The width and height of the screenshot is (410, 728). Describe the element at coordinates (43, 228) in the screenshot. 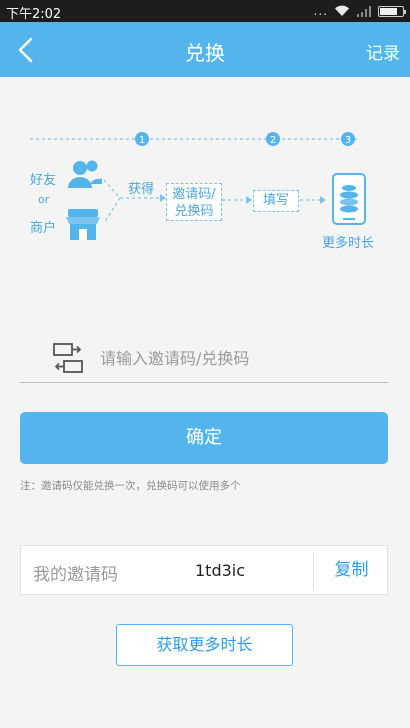

I see `merchant-label: 商户` at that location.